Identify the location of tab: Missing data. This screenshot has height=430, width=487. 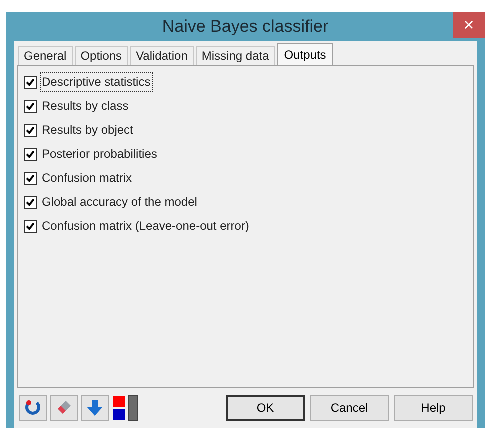
(236, 55).